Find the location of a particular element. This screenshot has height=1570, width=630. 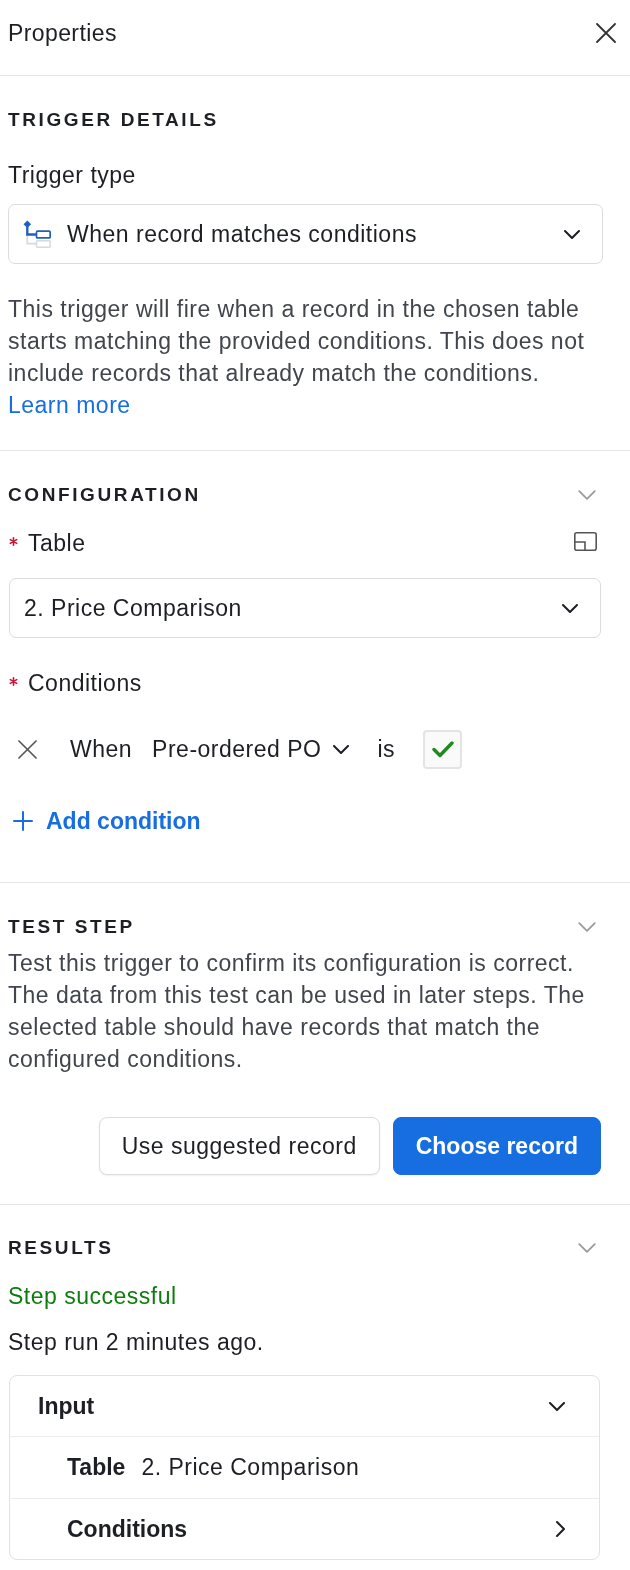

plus-icon is located at coordinates (23, 821).